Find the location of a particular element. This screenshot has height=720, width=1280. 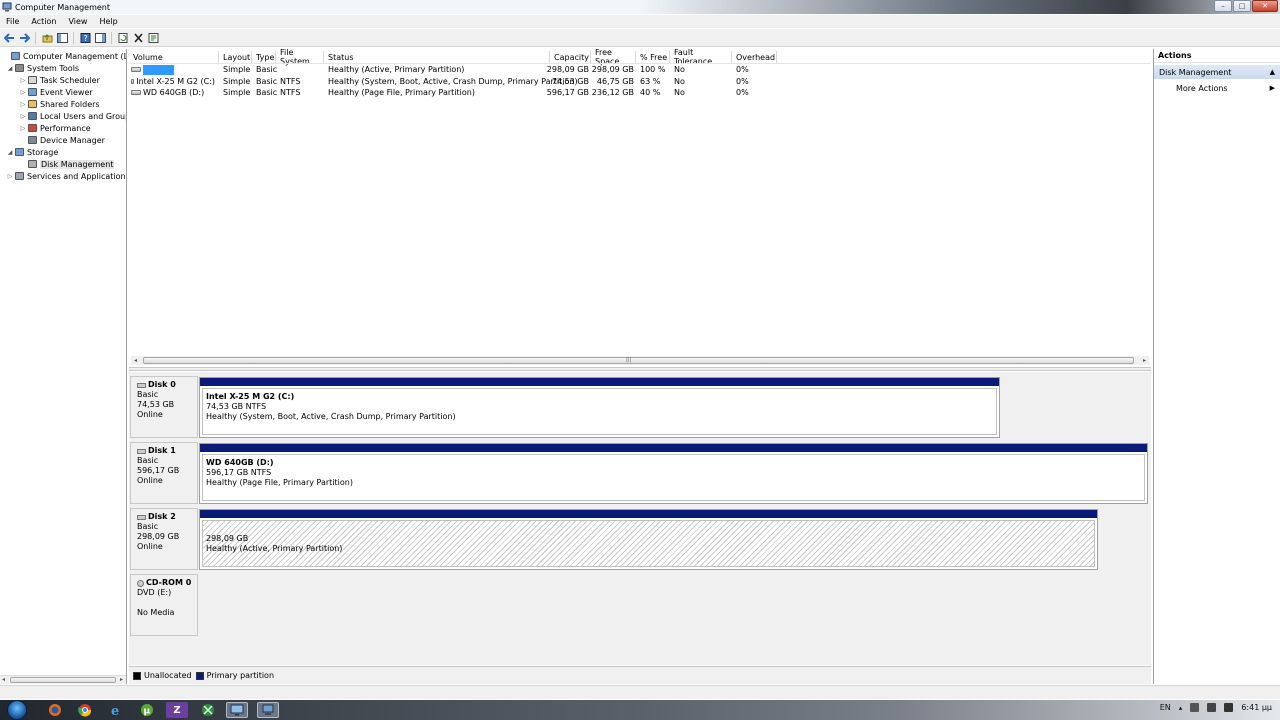

actions-section-disk-management: Disk Management ▲ is located at coordinates (1217, 72).